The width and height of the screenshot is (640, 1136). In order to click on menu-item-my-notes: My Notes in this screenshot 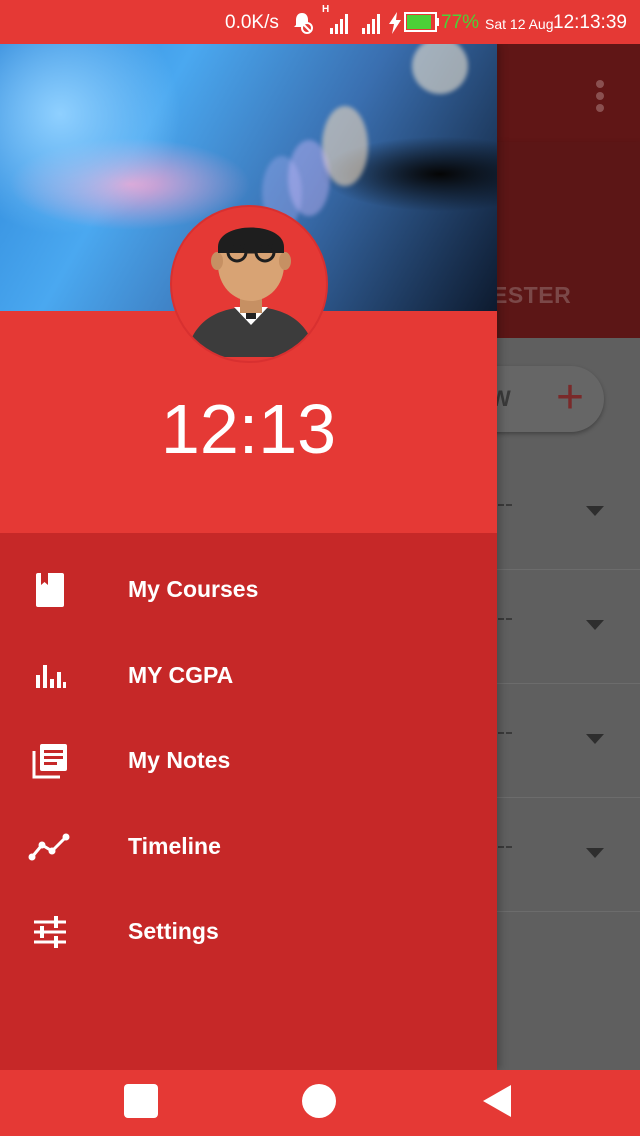, I will do `click(248, 762)`.